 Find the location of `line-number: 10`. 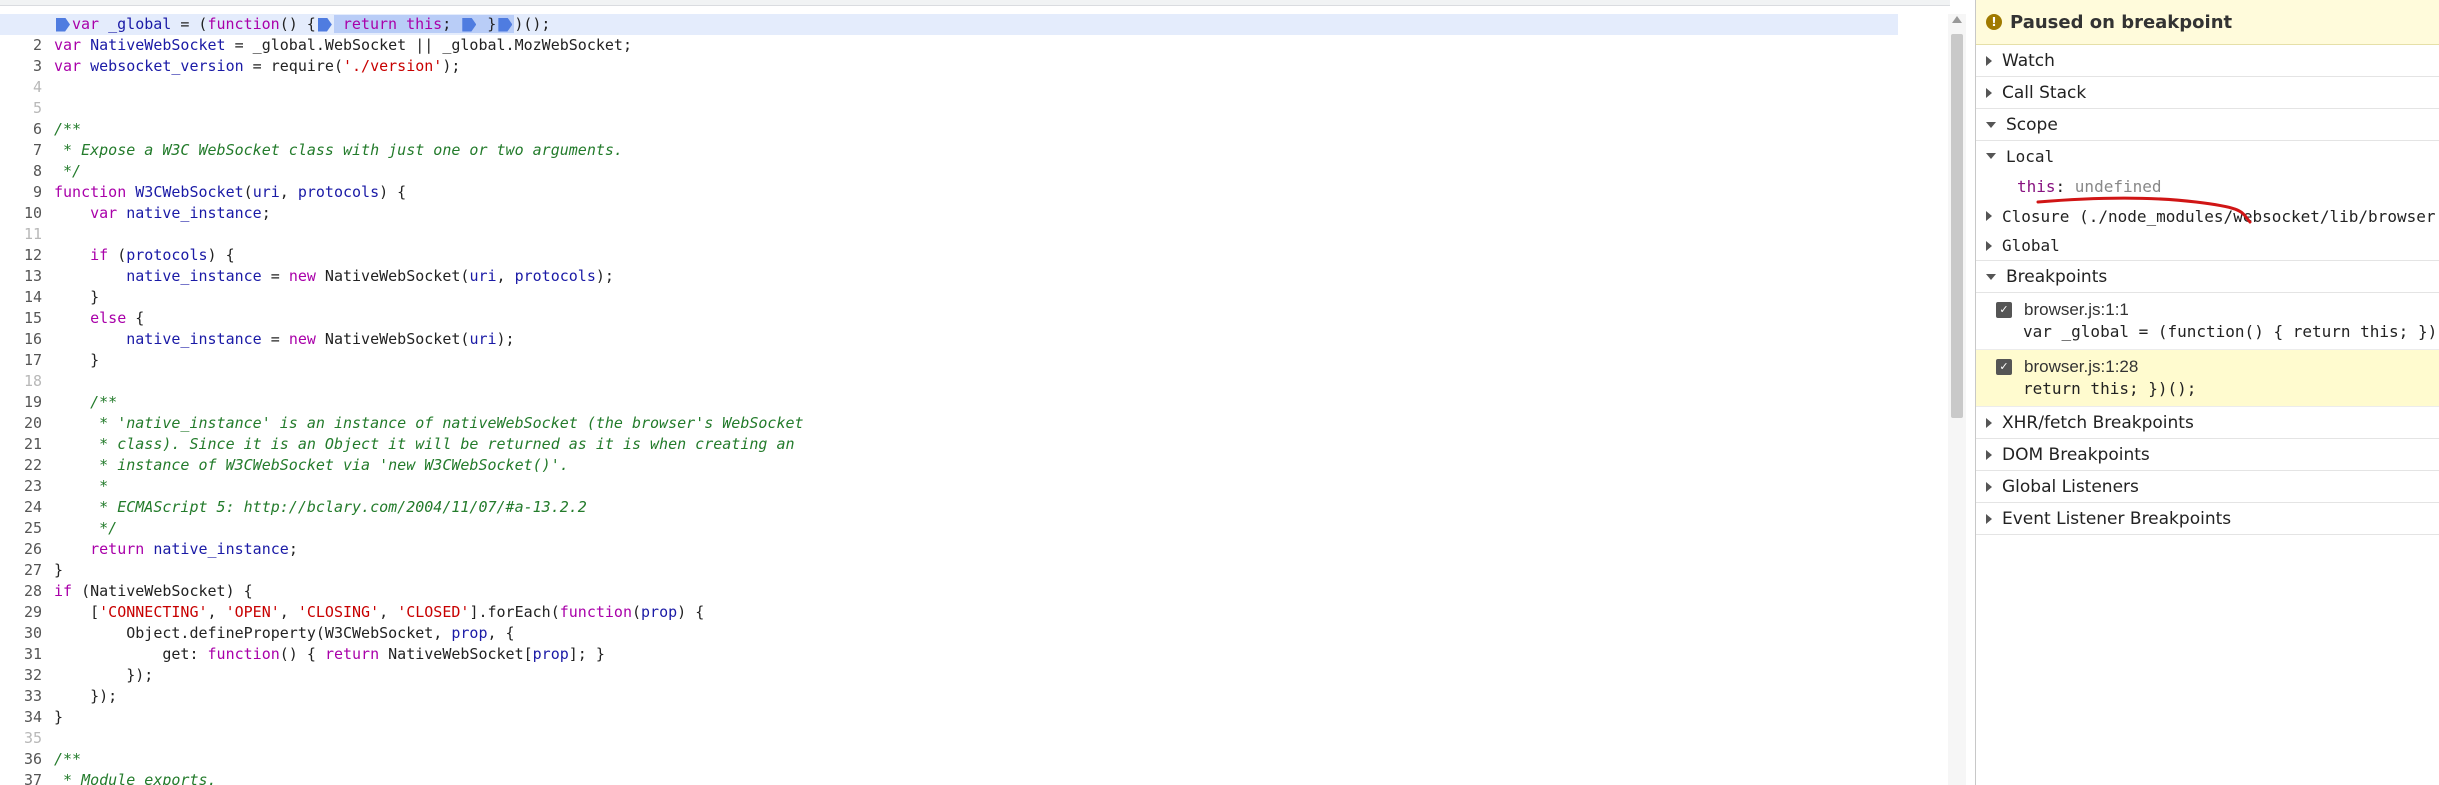

line-number: 10 is located at coordinates (23, 213).